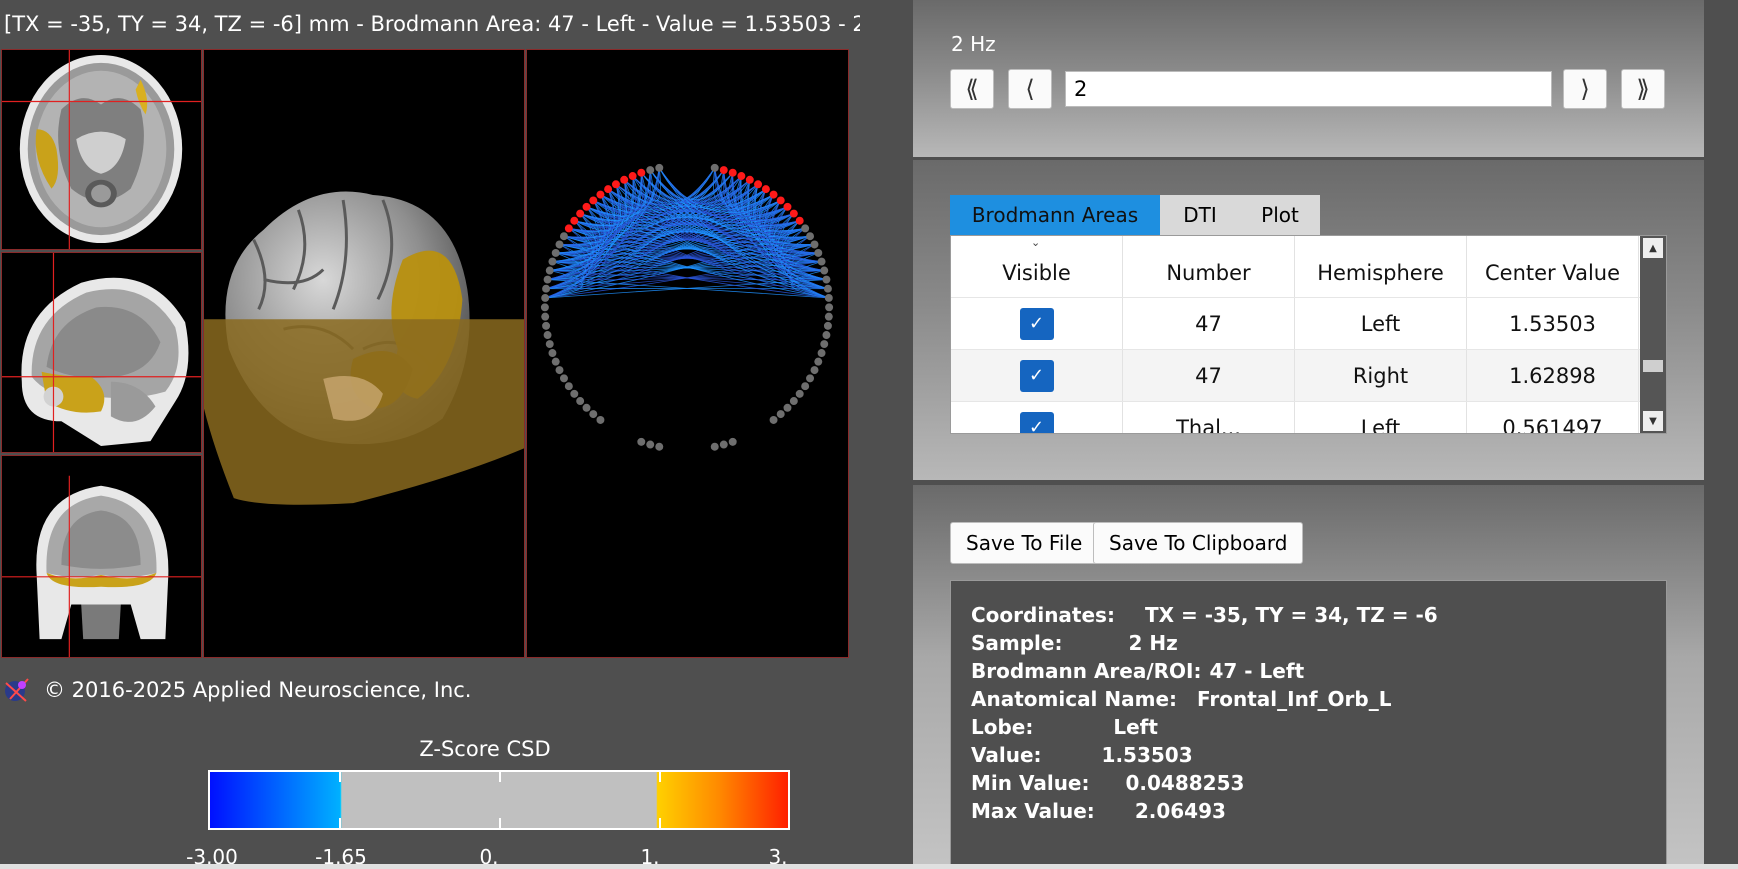  I want to click on table-scrollbar: ▲ ▼, so click(1653, 334).